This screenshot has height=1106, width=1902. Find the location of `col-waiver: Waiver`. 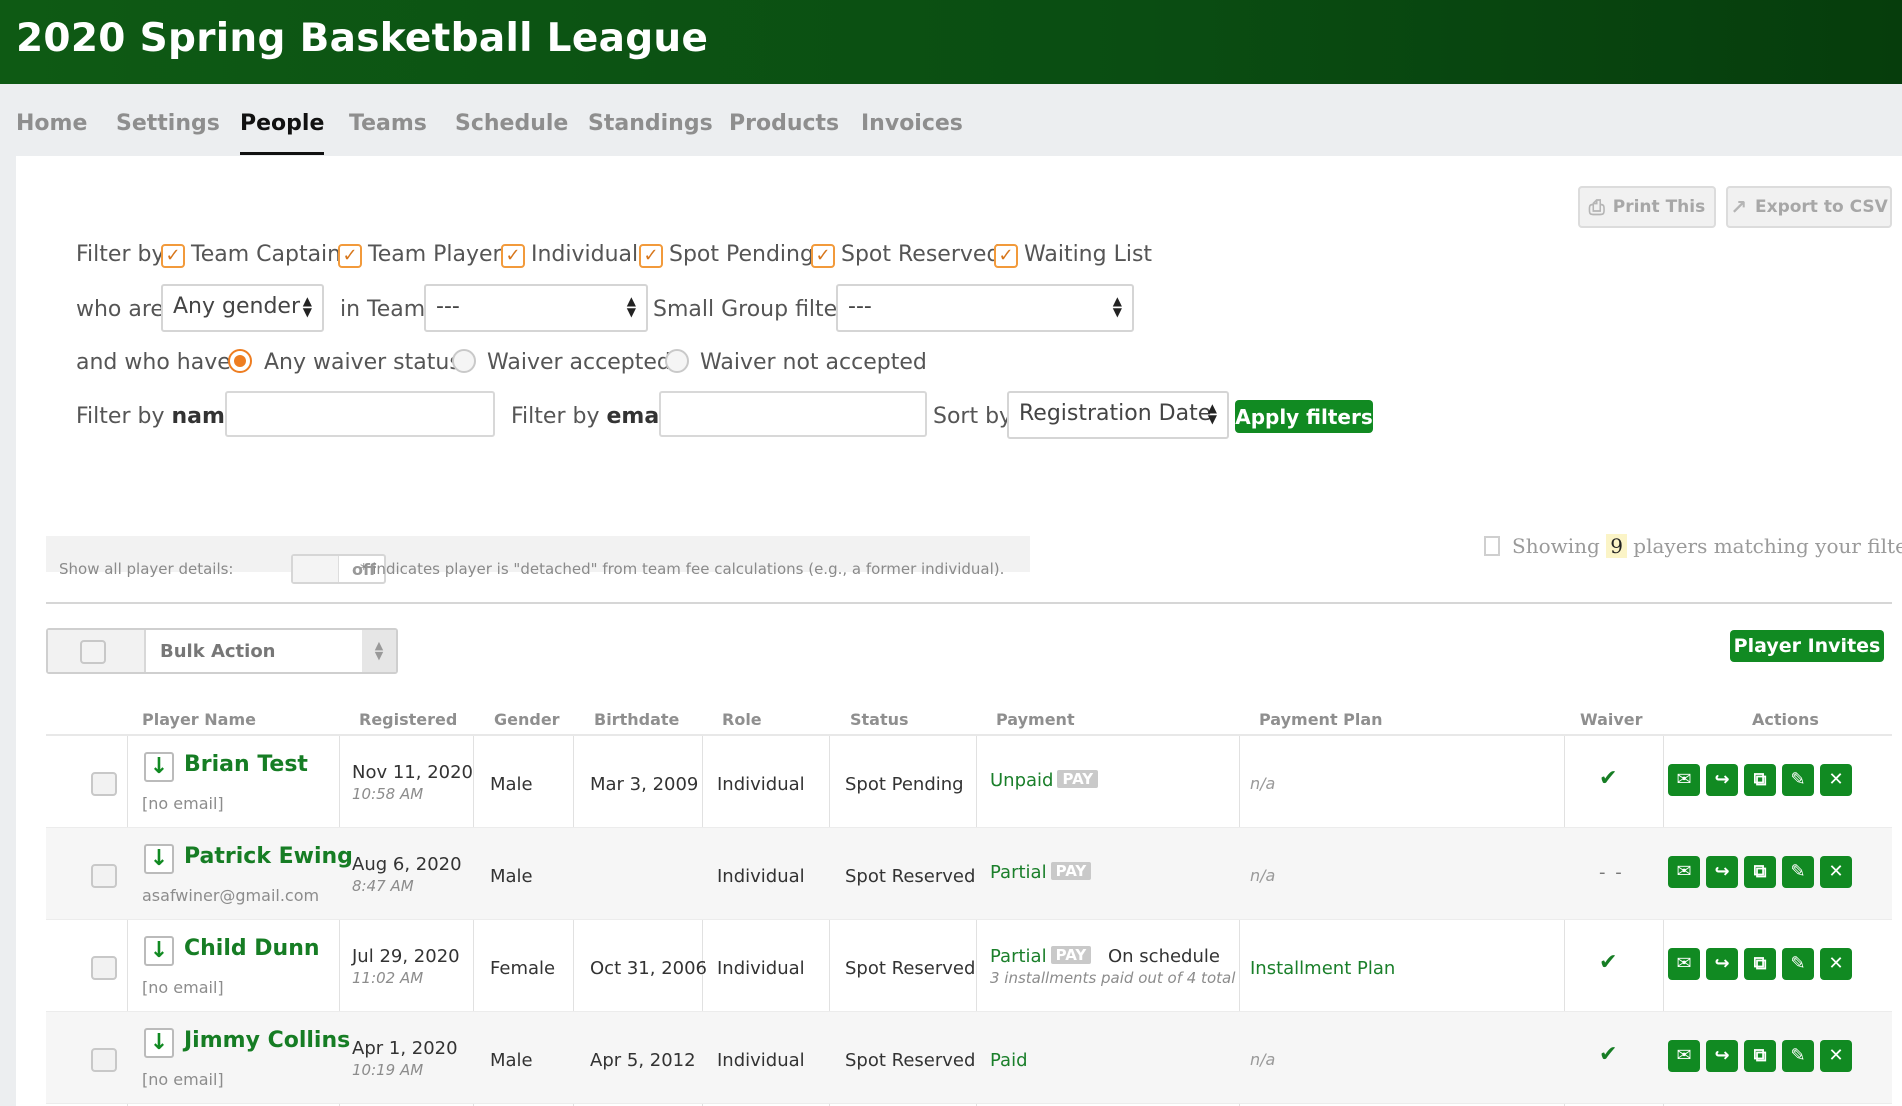

col-waiver: Waiver is located at coordinates (1611, 719).